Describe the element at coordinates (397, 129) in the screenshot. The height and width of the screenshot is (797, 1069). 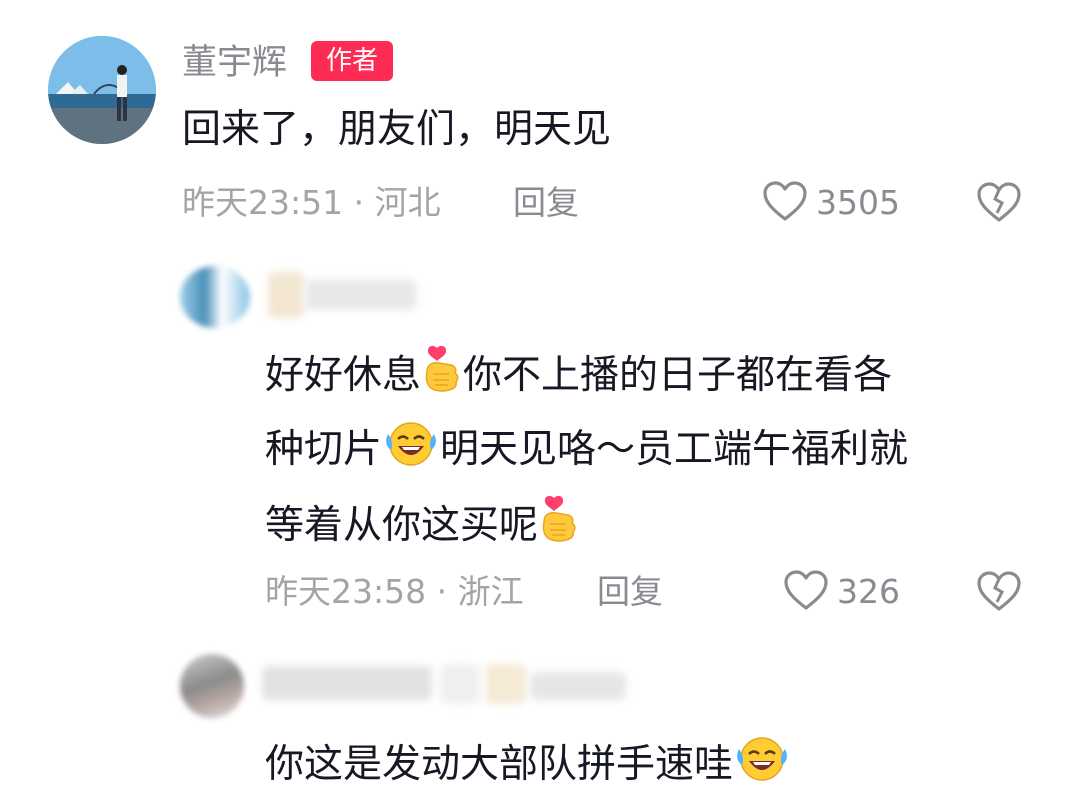
I see `comment-text: 回来了，朋友们，明天见` at that location.